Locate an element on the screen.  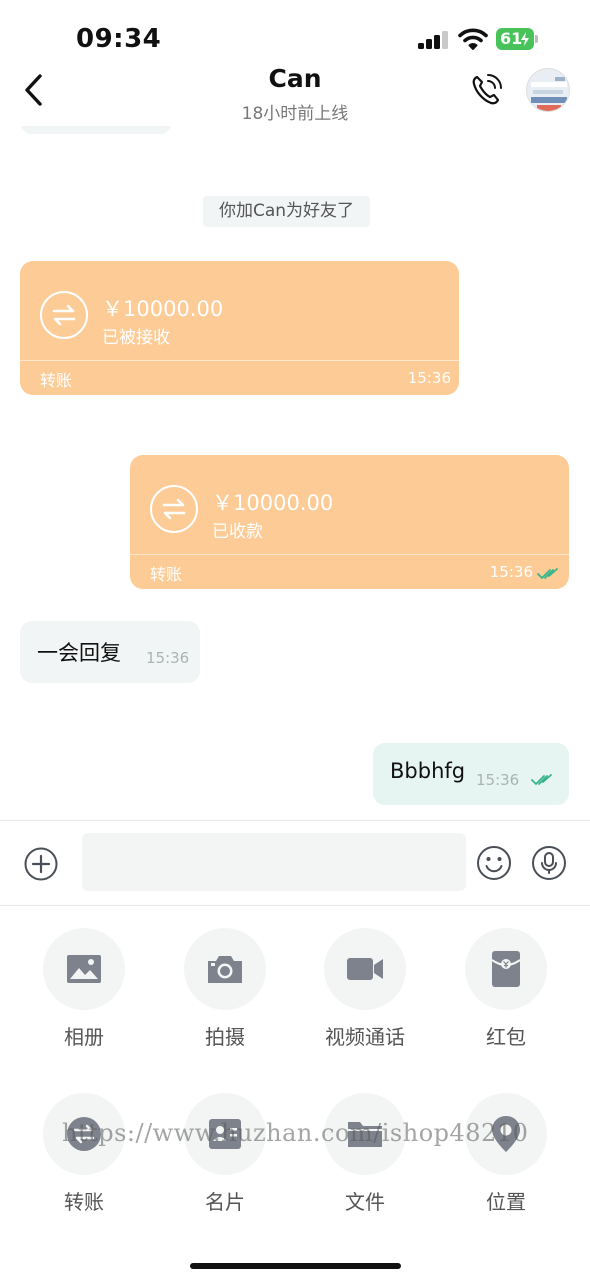
video-call-icon is located at coordinates (365, 969).